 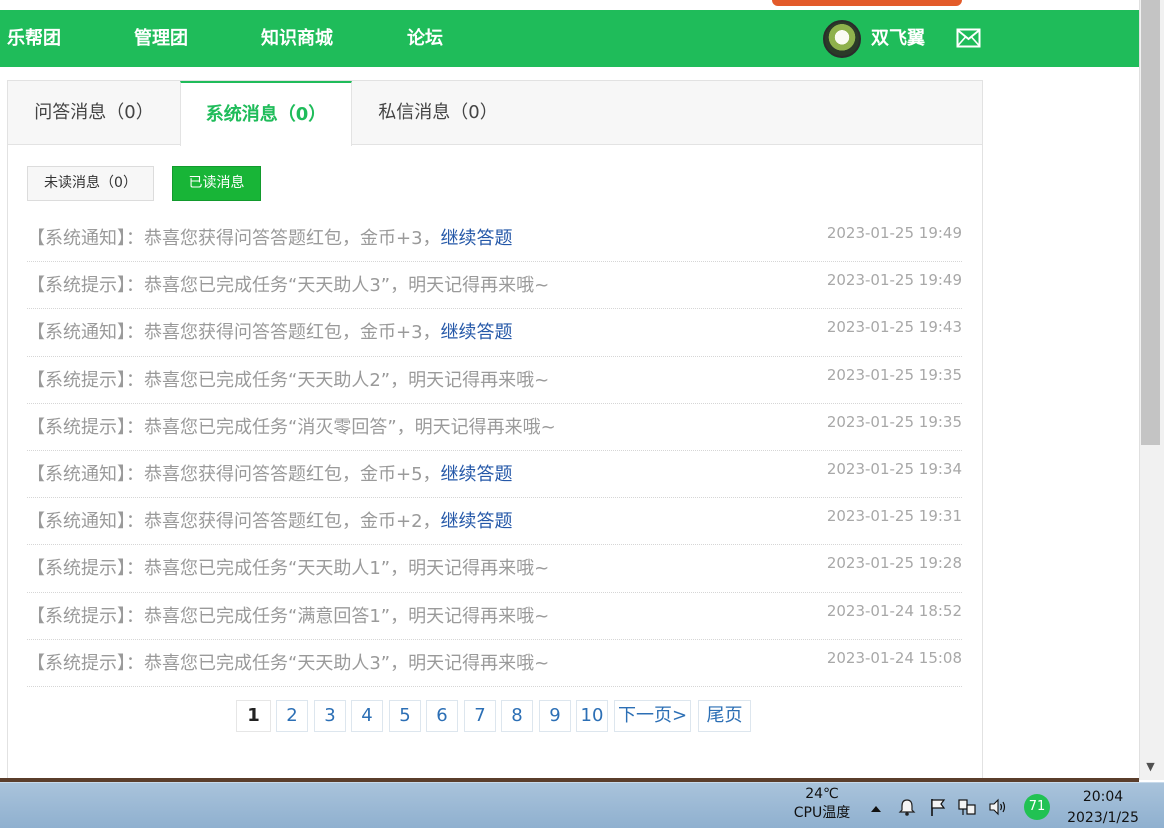 What do you see at coordinates (898, 38) in the screenshot?
I see `username: 双飞翼` at bounding box center [898, 38].